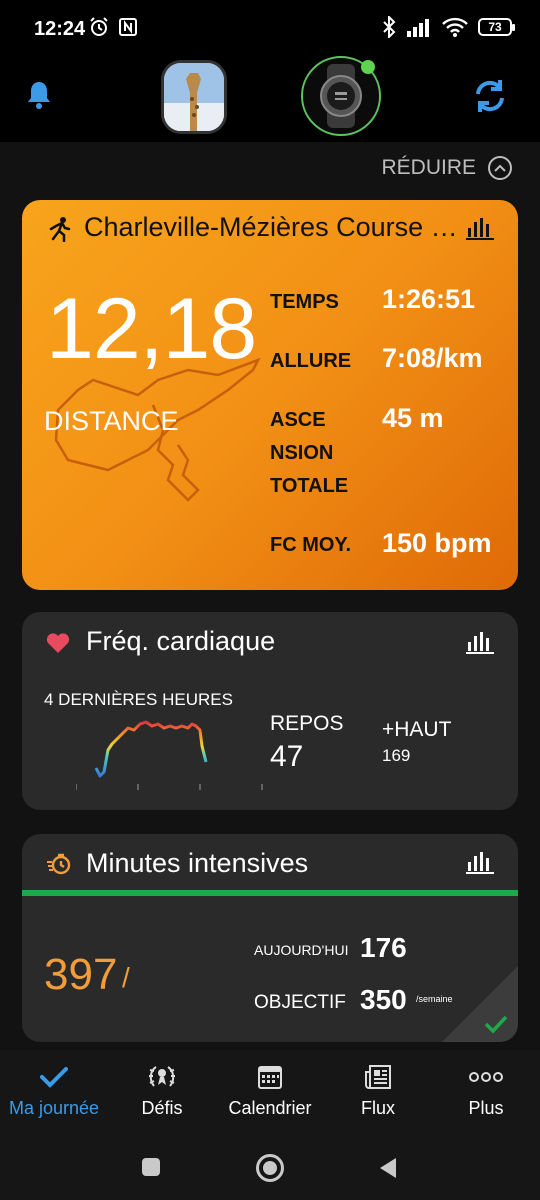 Image resolution: width=540 pixels, height=1200 pixels. What do you see at coordinates (301, 950) in the screenshot?
I see `today-label: AUJOURD'HUI` at bounding box center [301, 950].